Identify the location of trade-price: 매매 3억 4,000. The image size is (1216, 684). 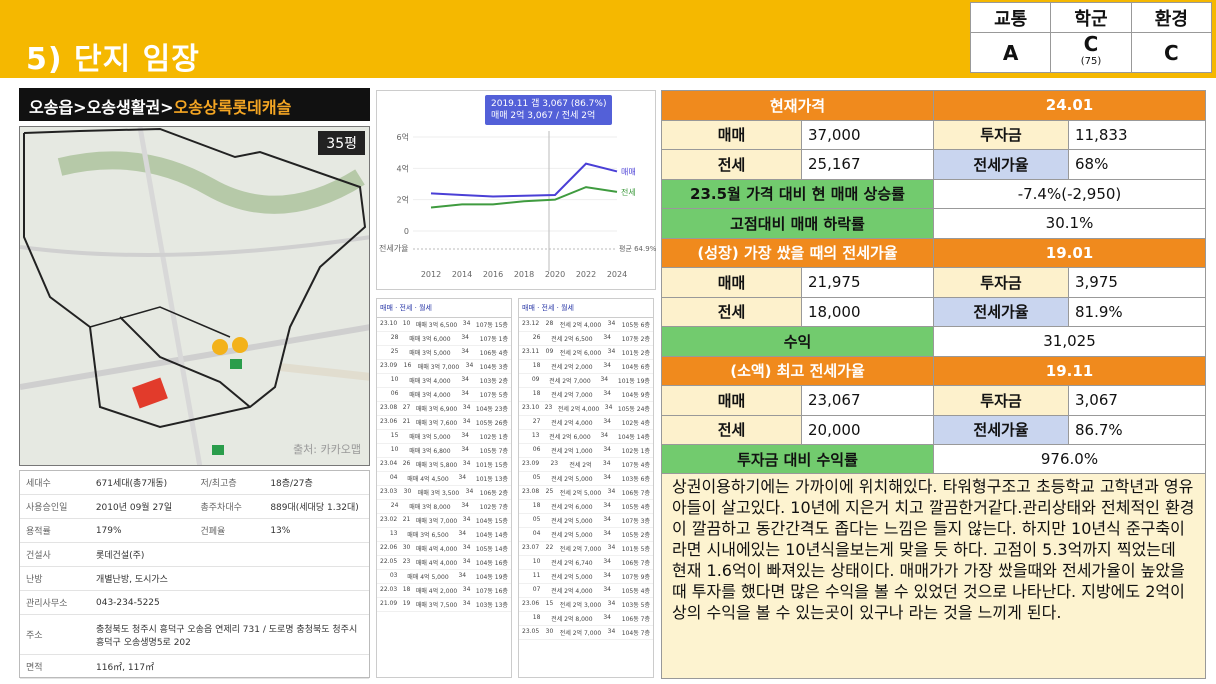
(430, 381).